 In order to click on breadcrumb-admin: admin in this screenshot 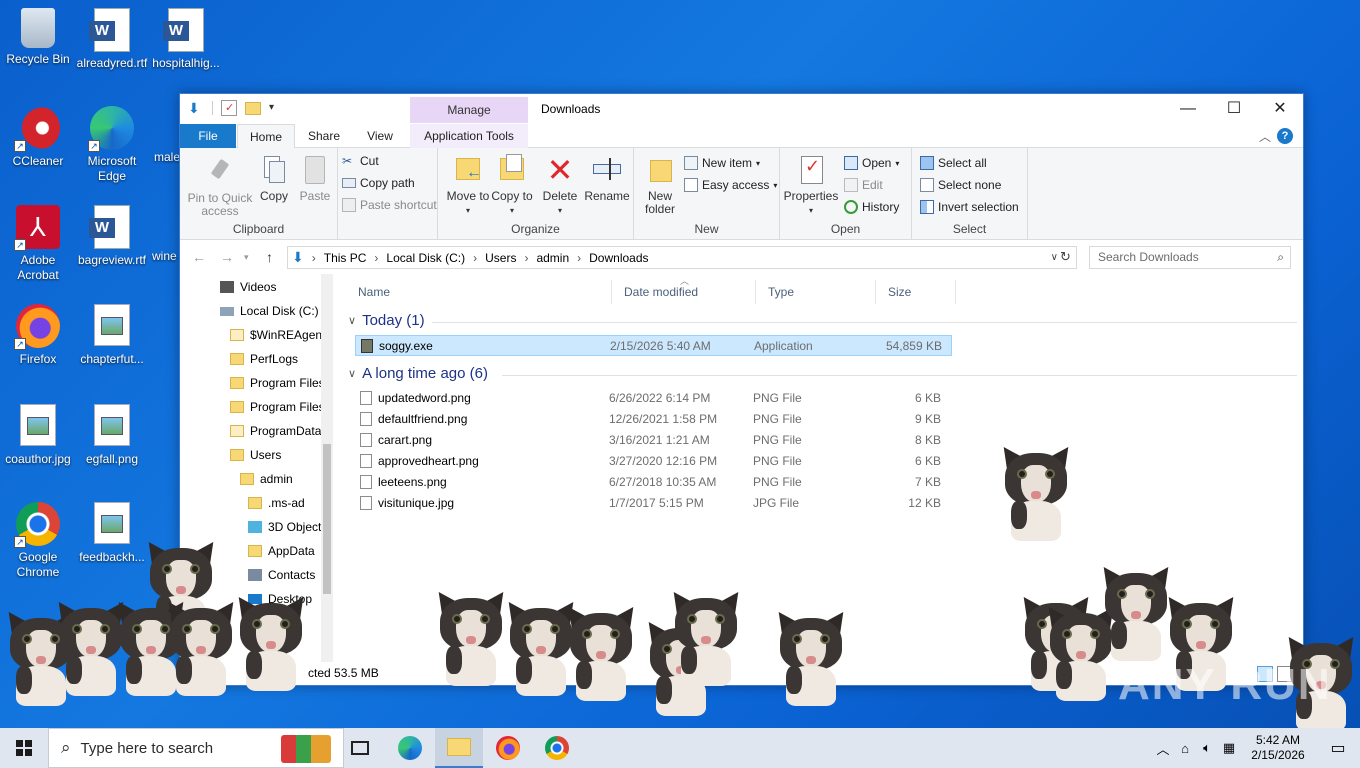, I will do `click(552, 258)`.